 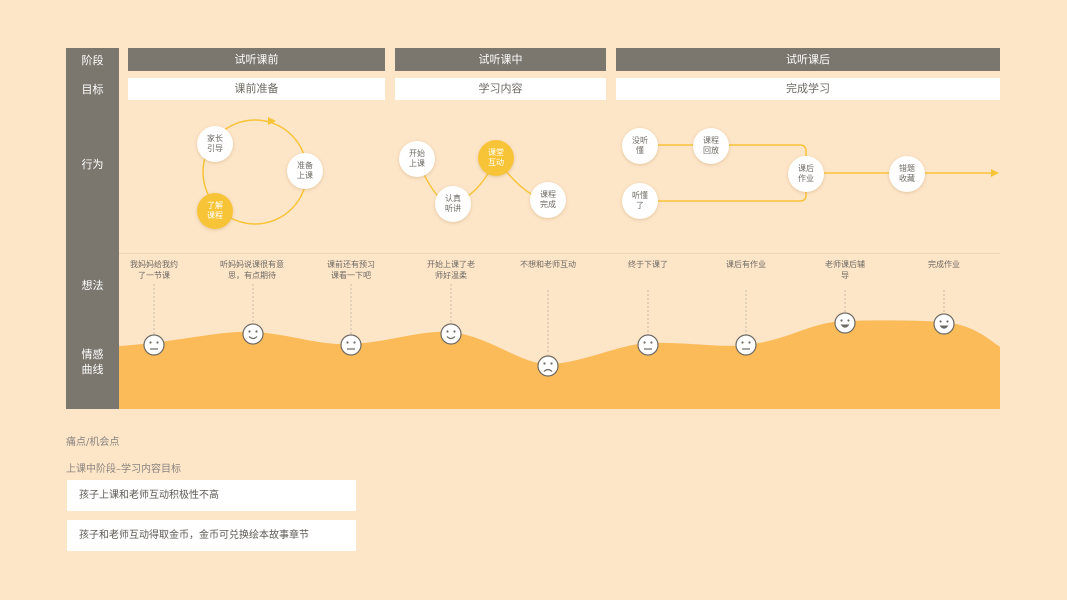 I want to click on behavior-listen: 认真听讲, so click(x=453, y=204).